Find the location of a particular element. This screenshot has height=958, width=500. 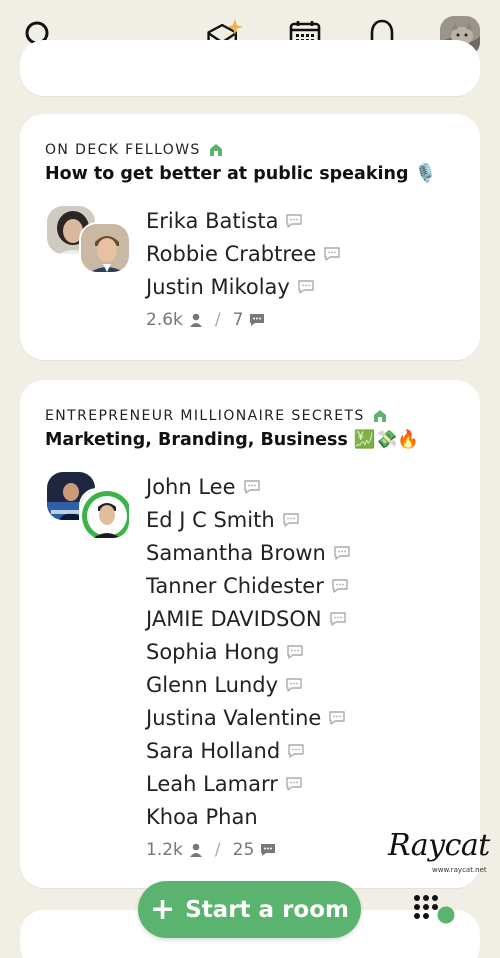

speaker-name: JAMIE DAVIDSON is located at coordinates (234, 618).